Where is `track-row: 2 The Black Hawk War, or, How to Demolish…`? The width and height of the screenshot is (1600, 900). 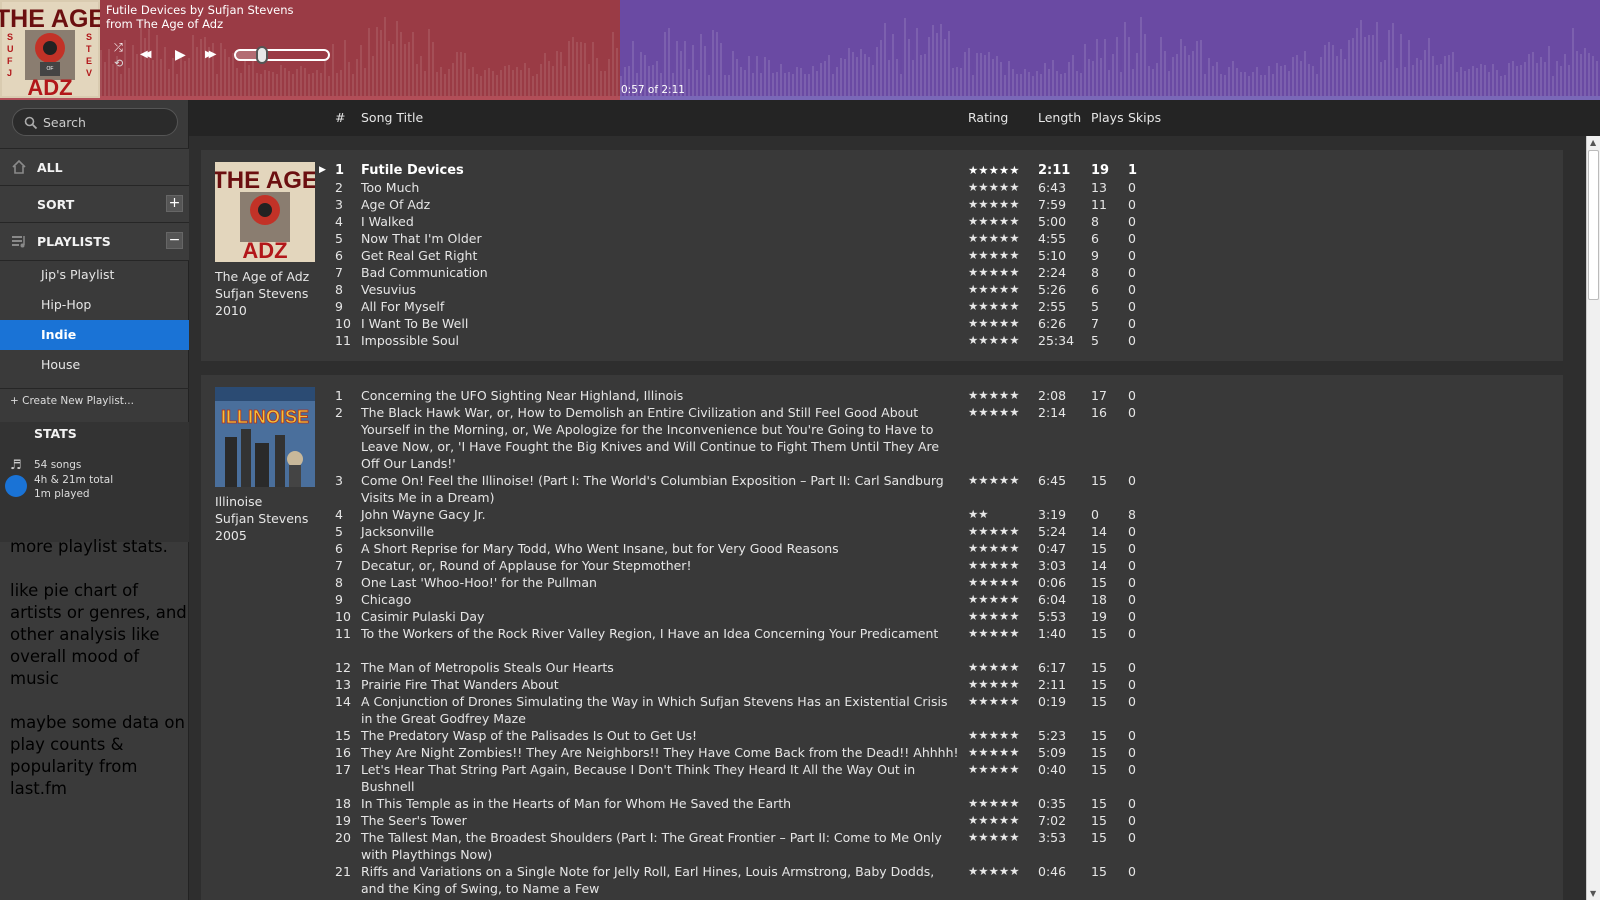
track-row: 2 The Black Hawk War, or, How to Demolish… is located at coordinates (882, 438).